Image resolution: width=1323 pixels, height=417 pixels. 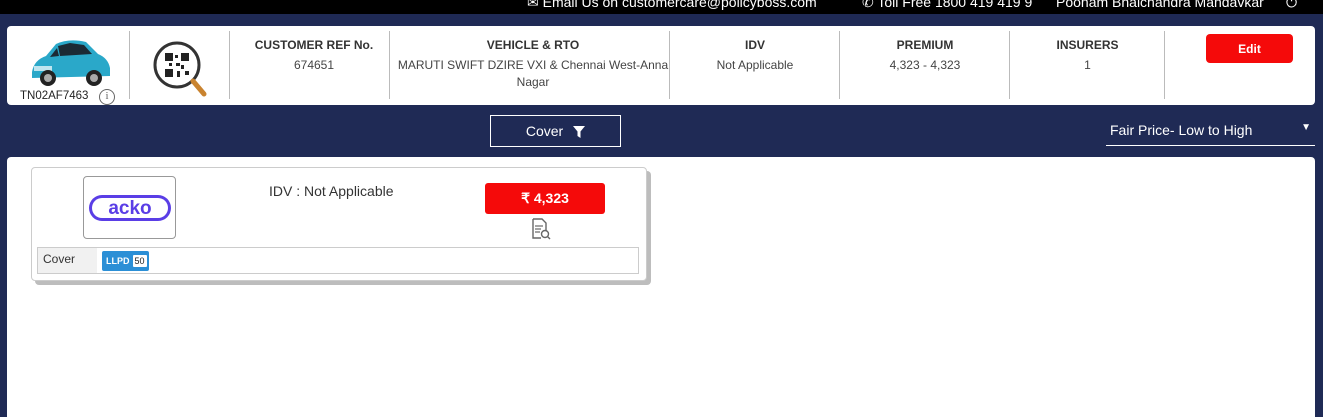 What do you see at coordinates (1181, 130) in the screenshot?
I see `sort-selected-value: Fair Price- Low to High` at bounding box center [1181, 130].